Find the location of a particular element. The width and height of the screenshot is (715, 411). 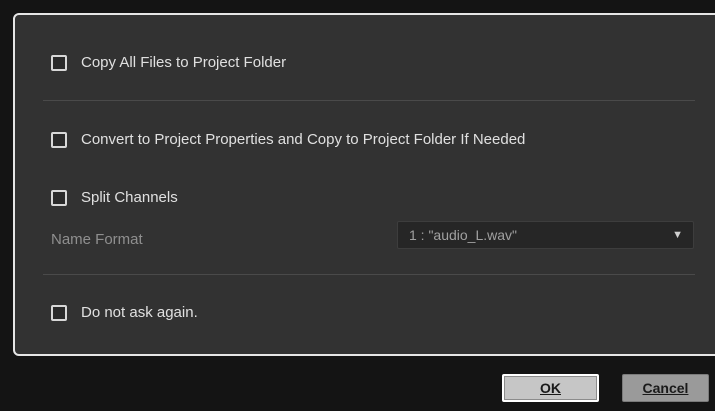

split-channels-option: Split Channels is located at coordinates (114, 197).